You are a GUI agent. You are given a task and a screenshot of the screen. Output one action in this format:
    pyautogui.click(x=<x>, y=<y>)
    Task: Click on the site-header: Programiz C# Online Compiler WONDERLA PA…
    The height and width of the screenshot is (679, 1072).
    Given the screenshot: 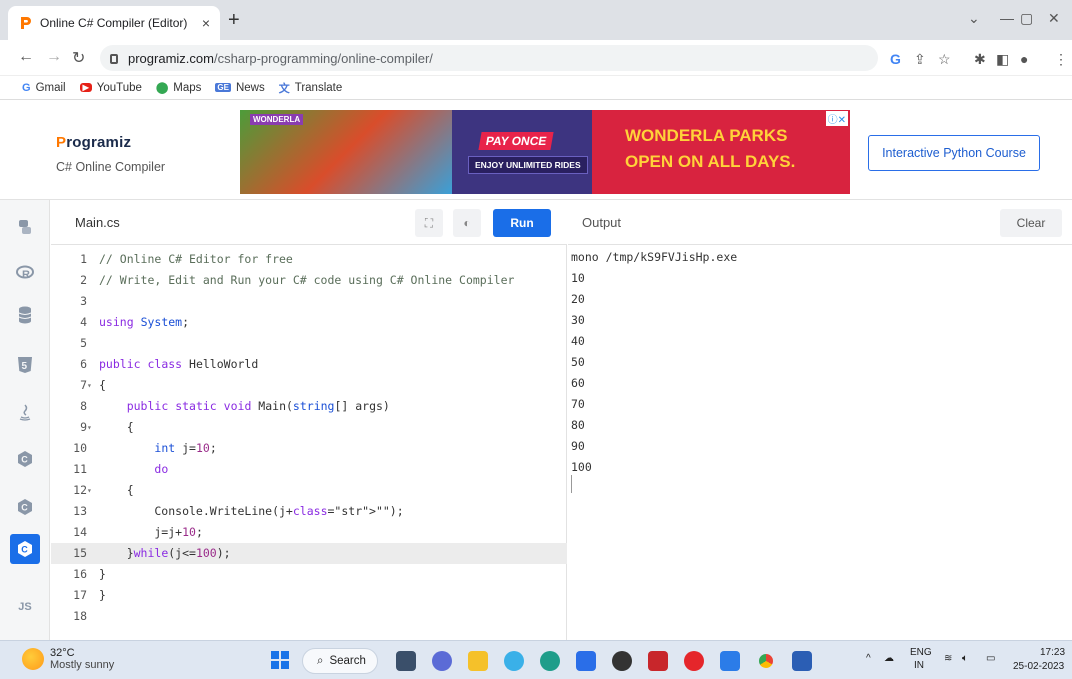 What is the action you would take?
    pyautogui.click(x=536, y=150)
    